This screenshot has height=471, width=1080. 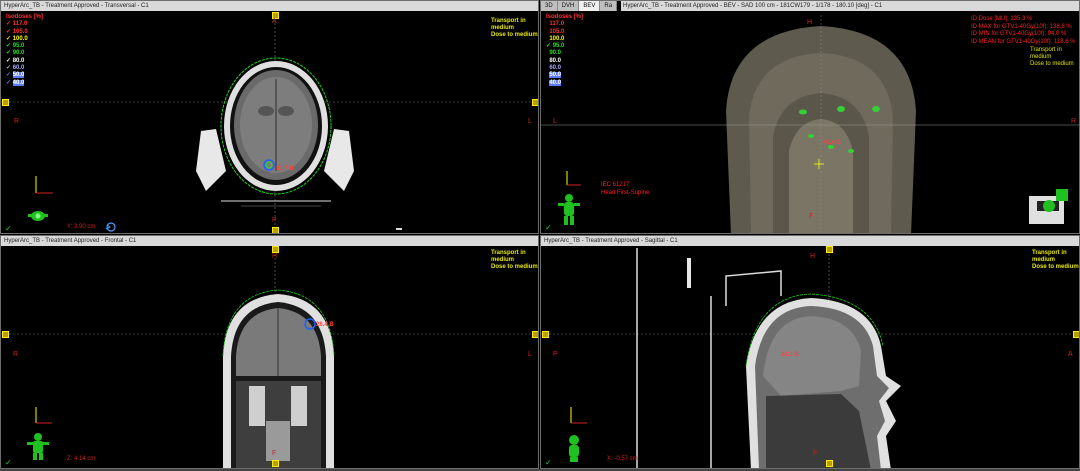 I want to click on orient-left: L, so click(x=555, y=121).